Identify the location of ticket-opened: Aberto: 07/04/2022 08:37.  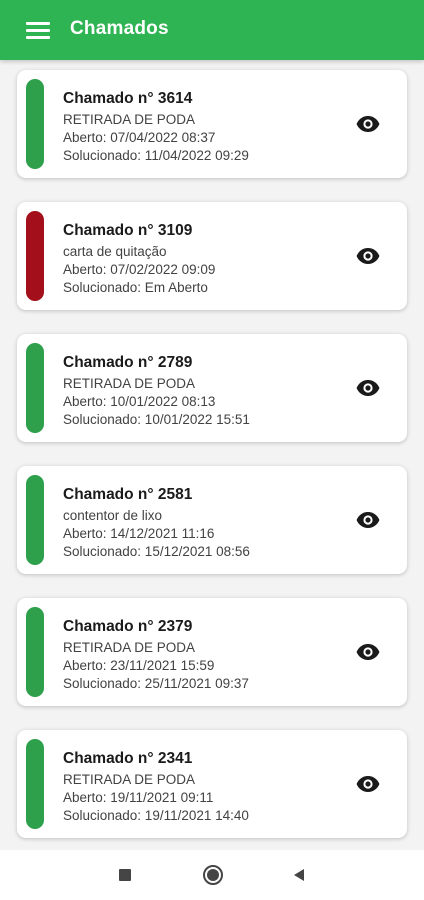
(139, 137).